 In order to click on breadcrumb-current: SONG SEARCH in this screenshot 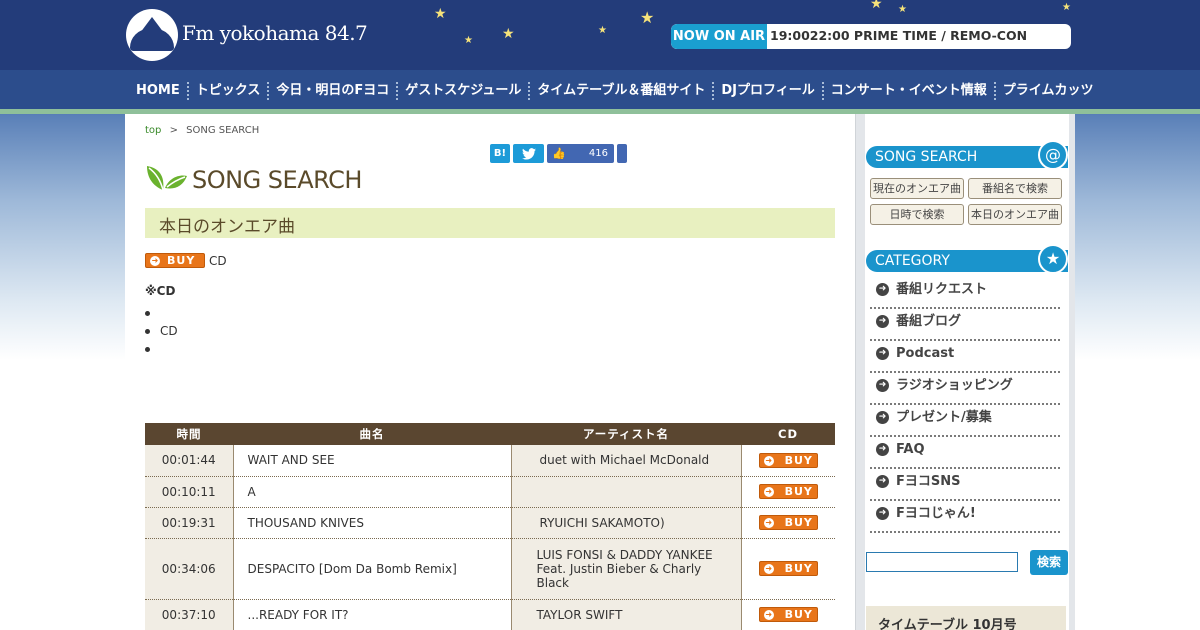, I will do `click(223, 130)`.